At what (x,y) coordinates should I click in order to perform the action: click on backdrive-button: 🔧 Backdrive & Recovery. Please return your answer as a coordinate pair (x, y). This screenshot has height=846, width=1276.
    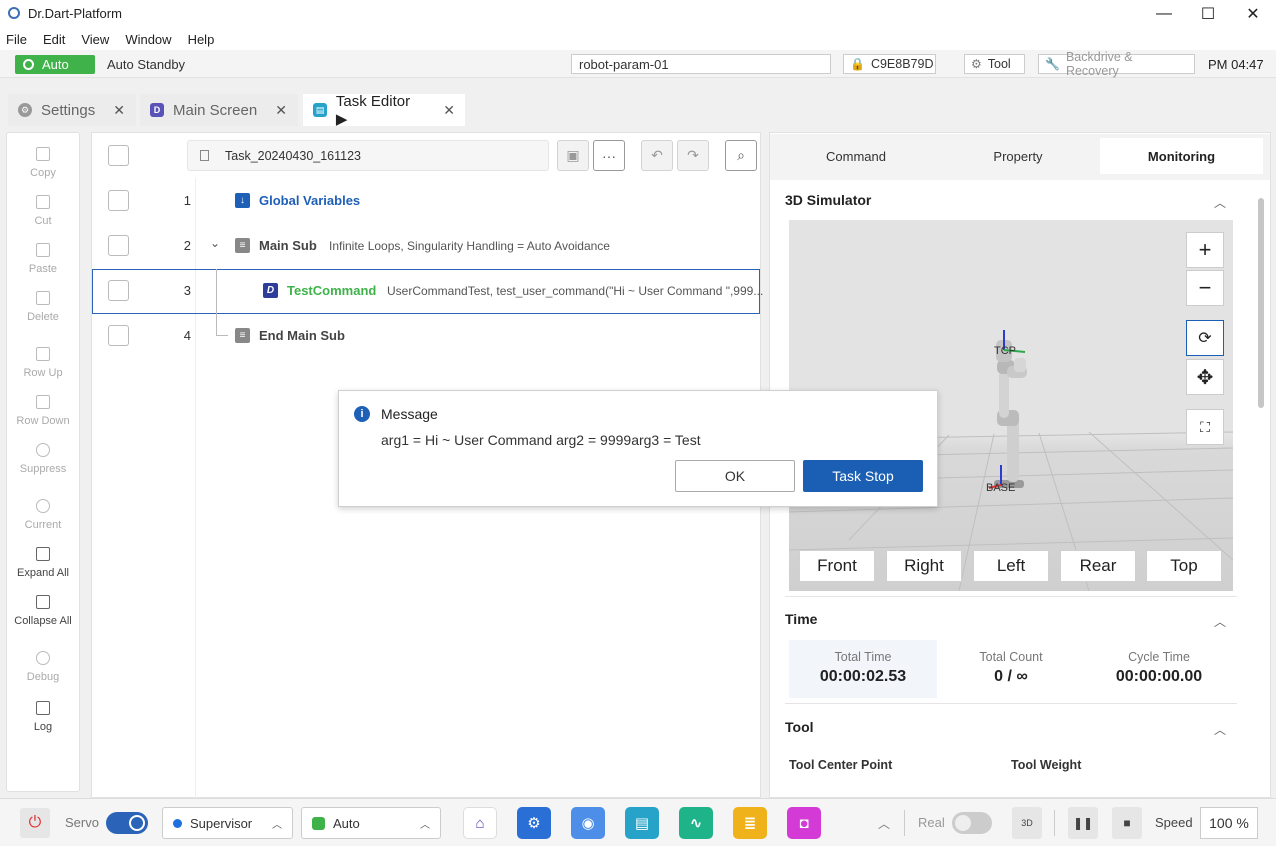
    Looking at the image, I should click on (1116, 64).